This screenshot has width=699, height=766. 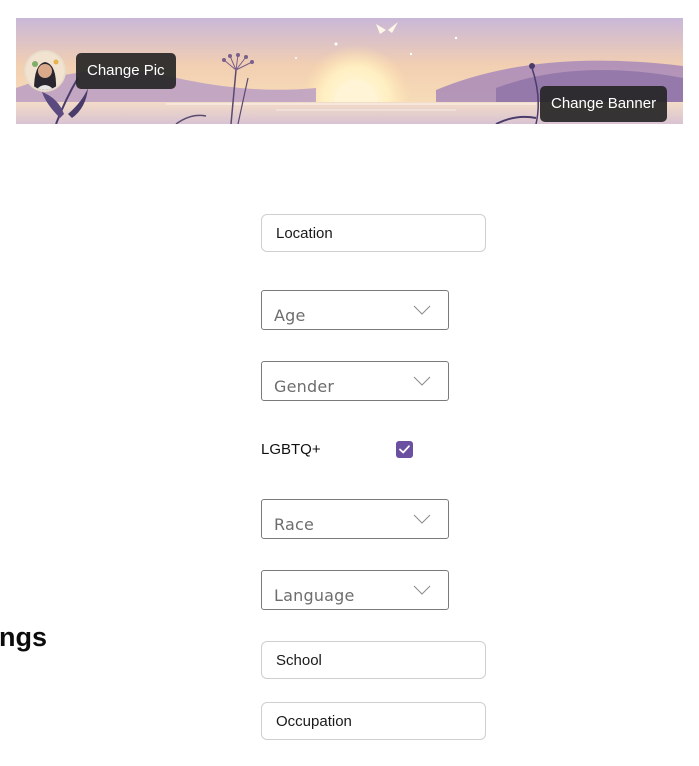 I want to click on lgbtq-label: LGBTQ+, so click(x=291, y=449).